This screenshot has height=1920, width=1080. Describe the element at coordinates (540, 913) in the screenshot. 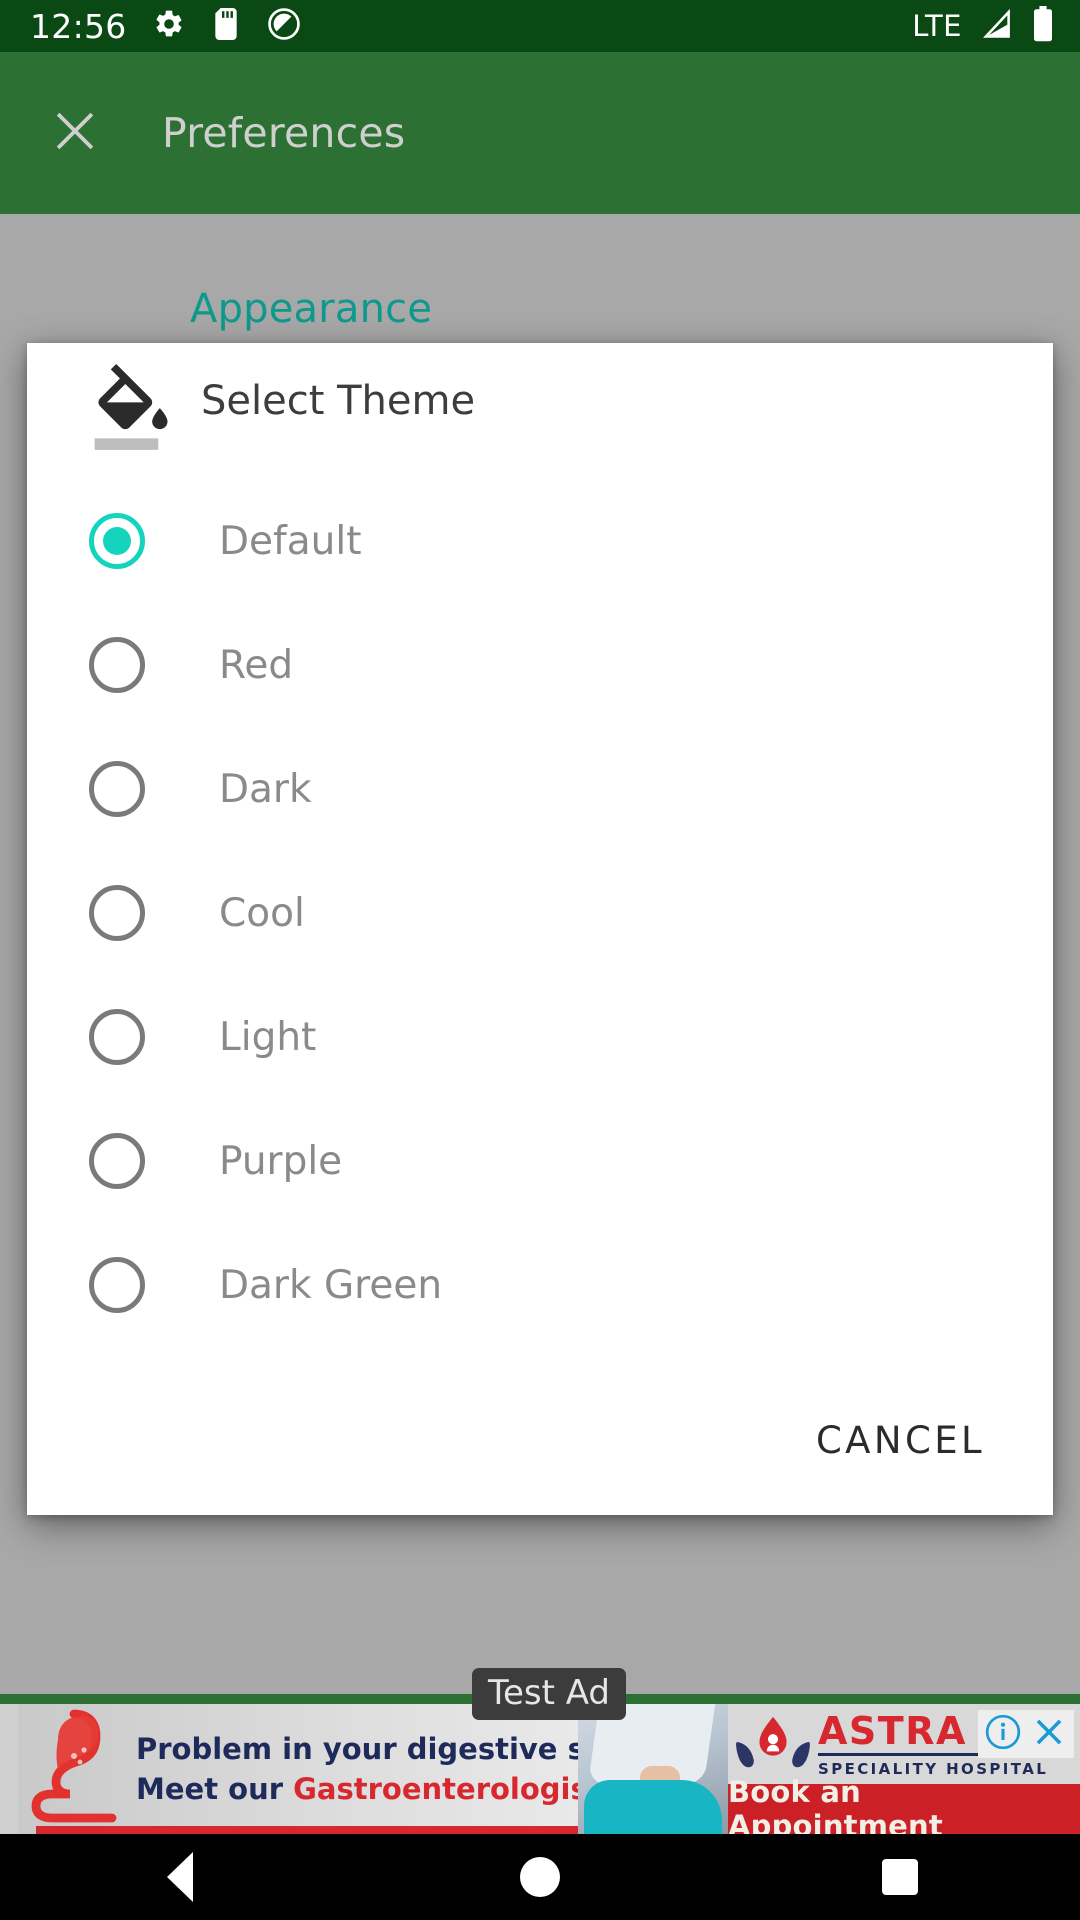

I see `theme-option-cool: Cool` at that location.